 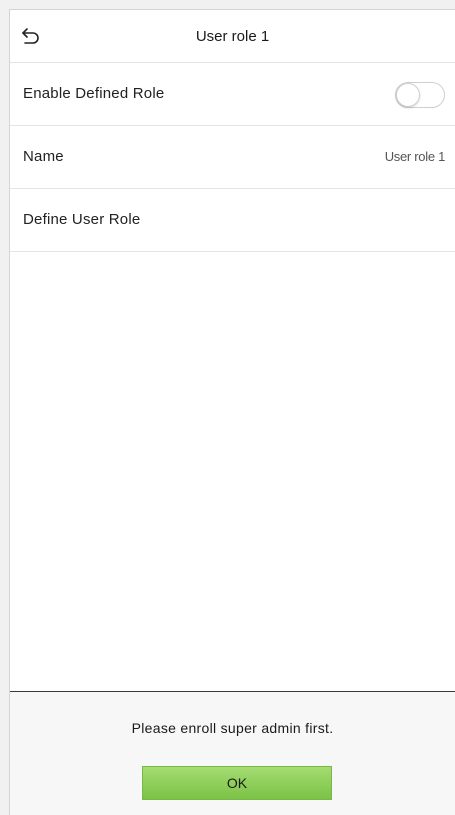 I want to click on alert-dialog: Please enroll super admin first. OK, so click(x=232, y=753).